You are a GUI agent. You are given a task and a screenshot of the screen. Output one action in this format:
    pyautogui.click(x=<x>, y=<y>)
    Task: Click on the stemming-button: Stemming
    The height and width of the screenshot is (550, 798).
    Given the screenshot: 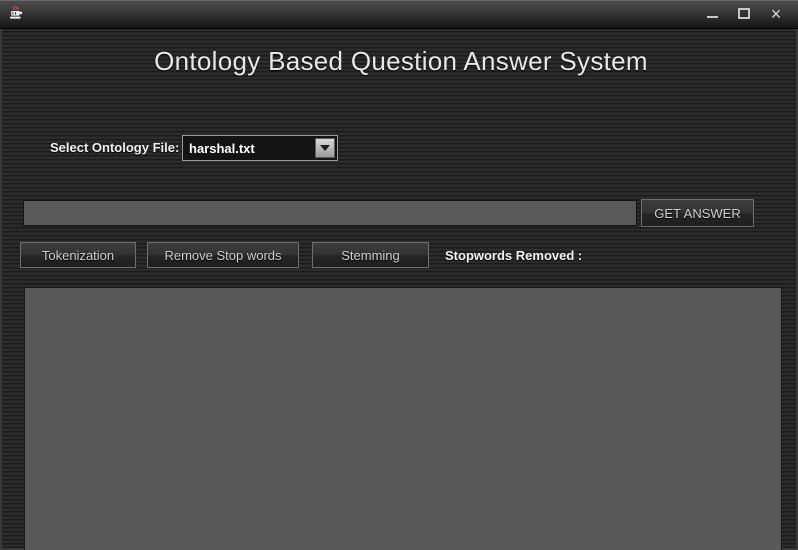 What is the action you would take?
    pyautogui.click(x=370, y=255)
    